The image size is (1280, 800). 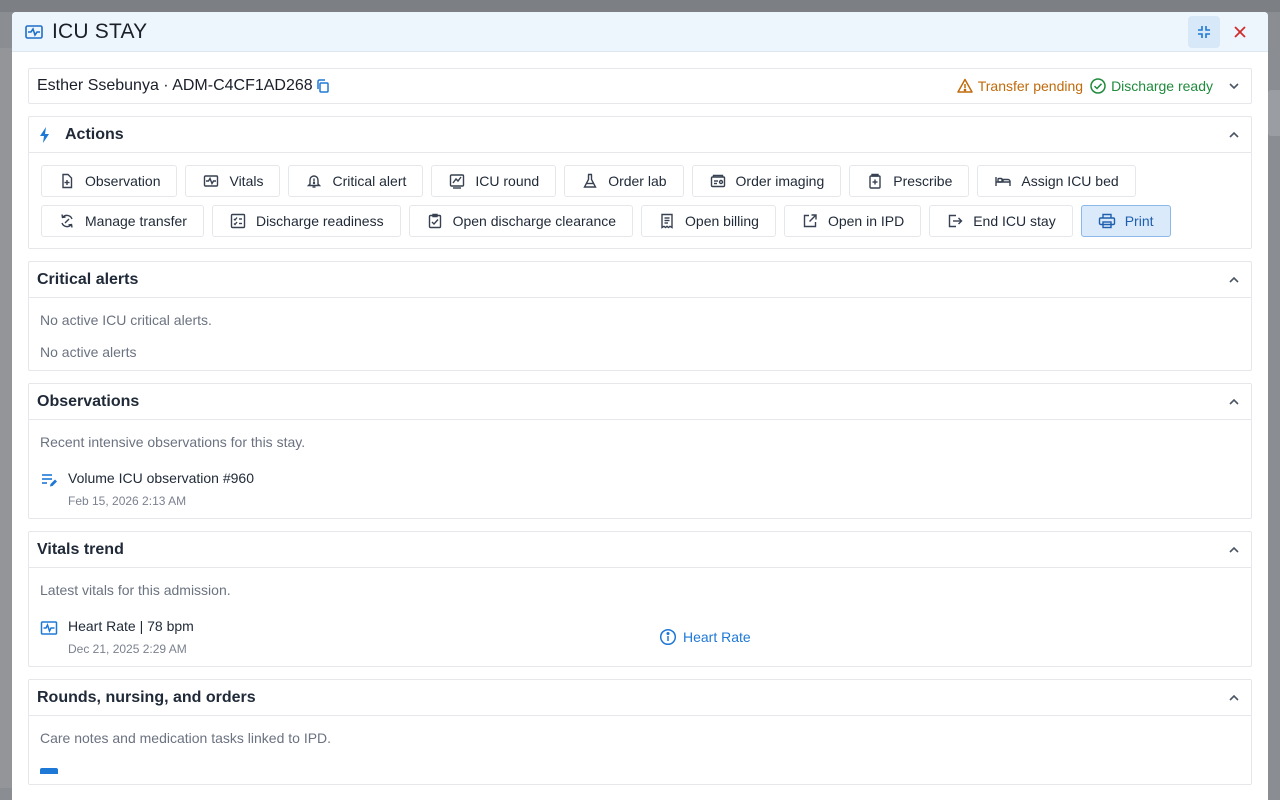 What do you see at coordinates (923, 181) in the screenshot?
I see `button-label: Prescribe` at bounding box center [923, 181].